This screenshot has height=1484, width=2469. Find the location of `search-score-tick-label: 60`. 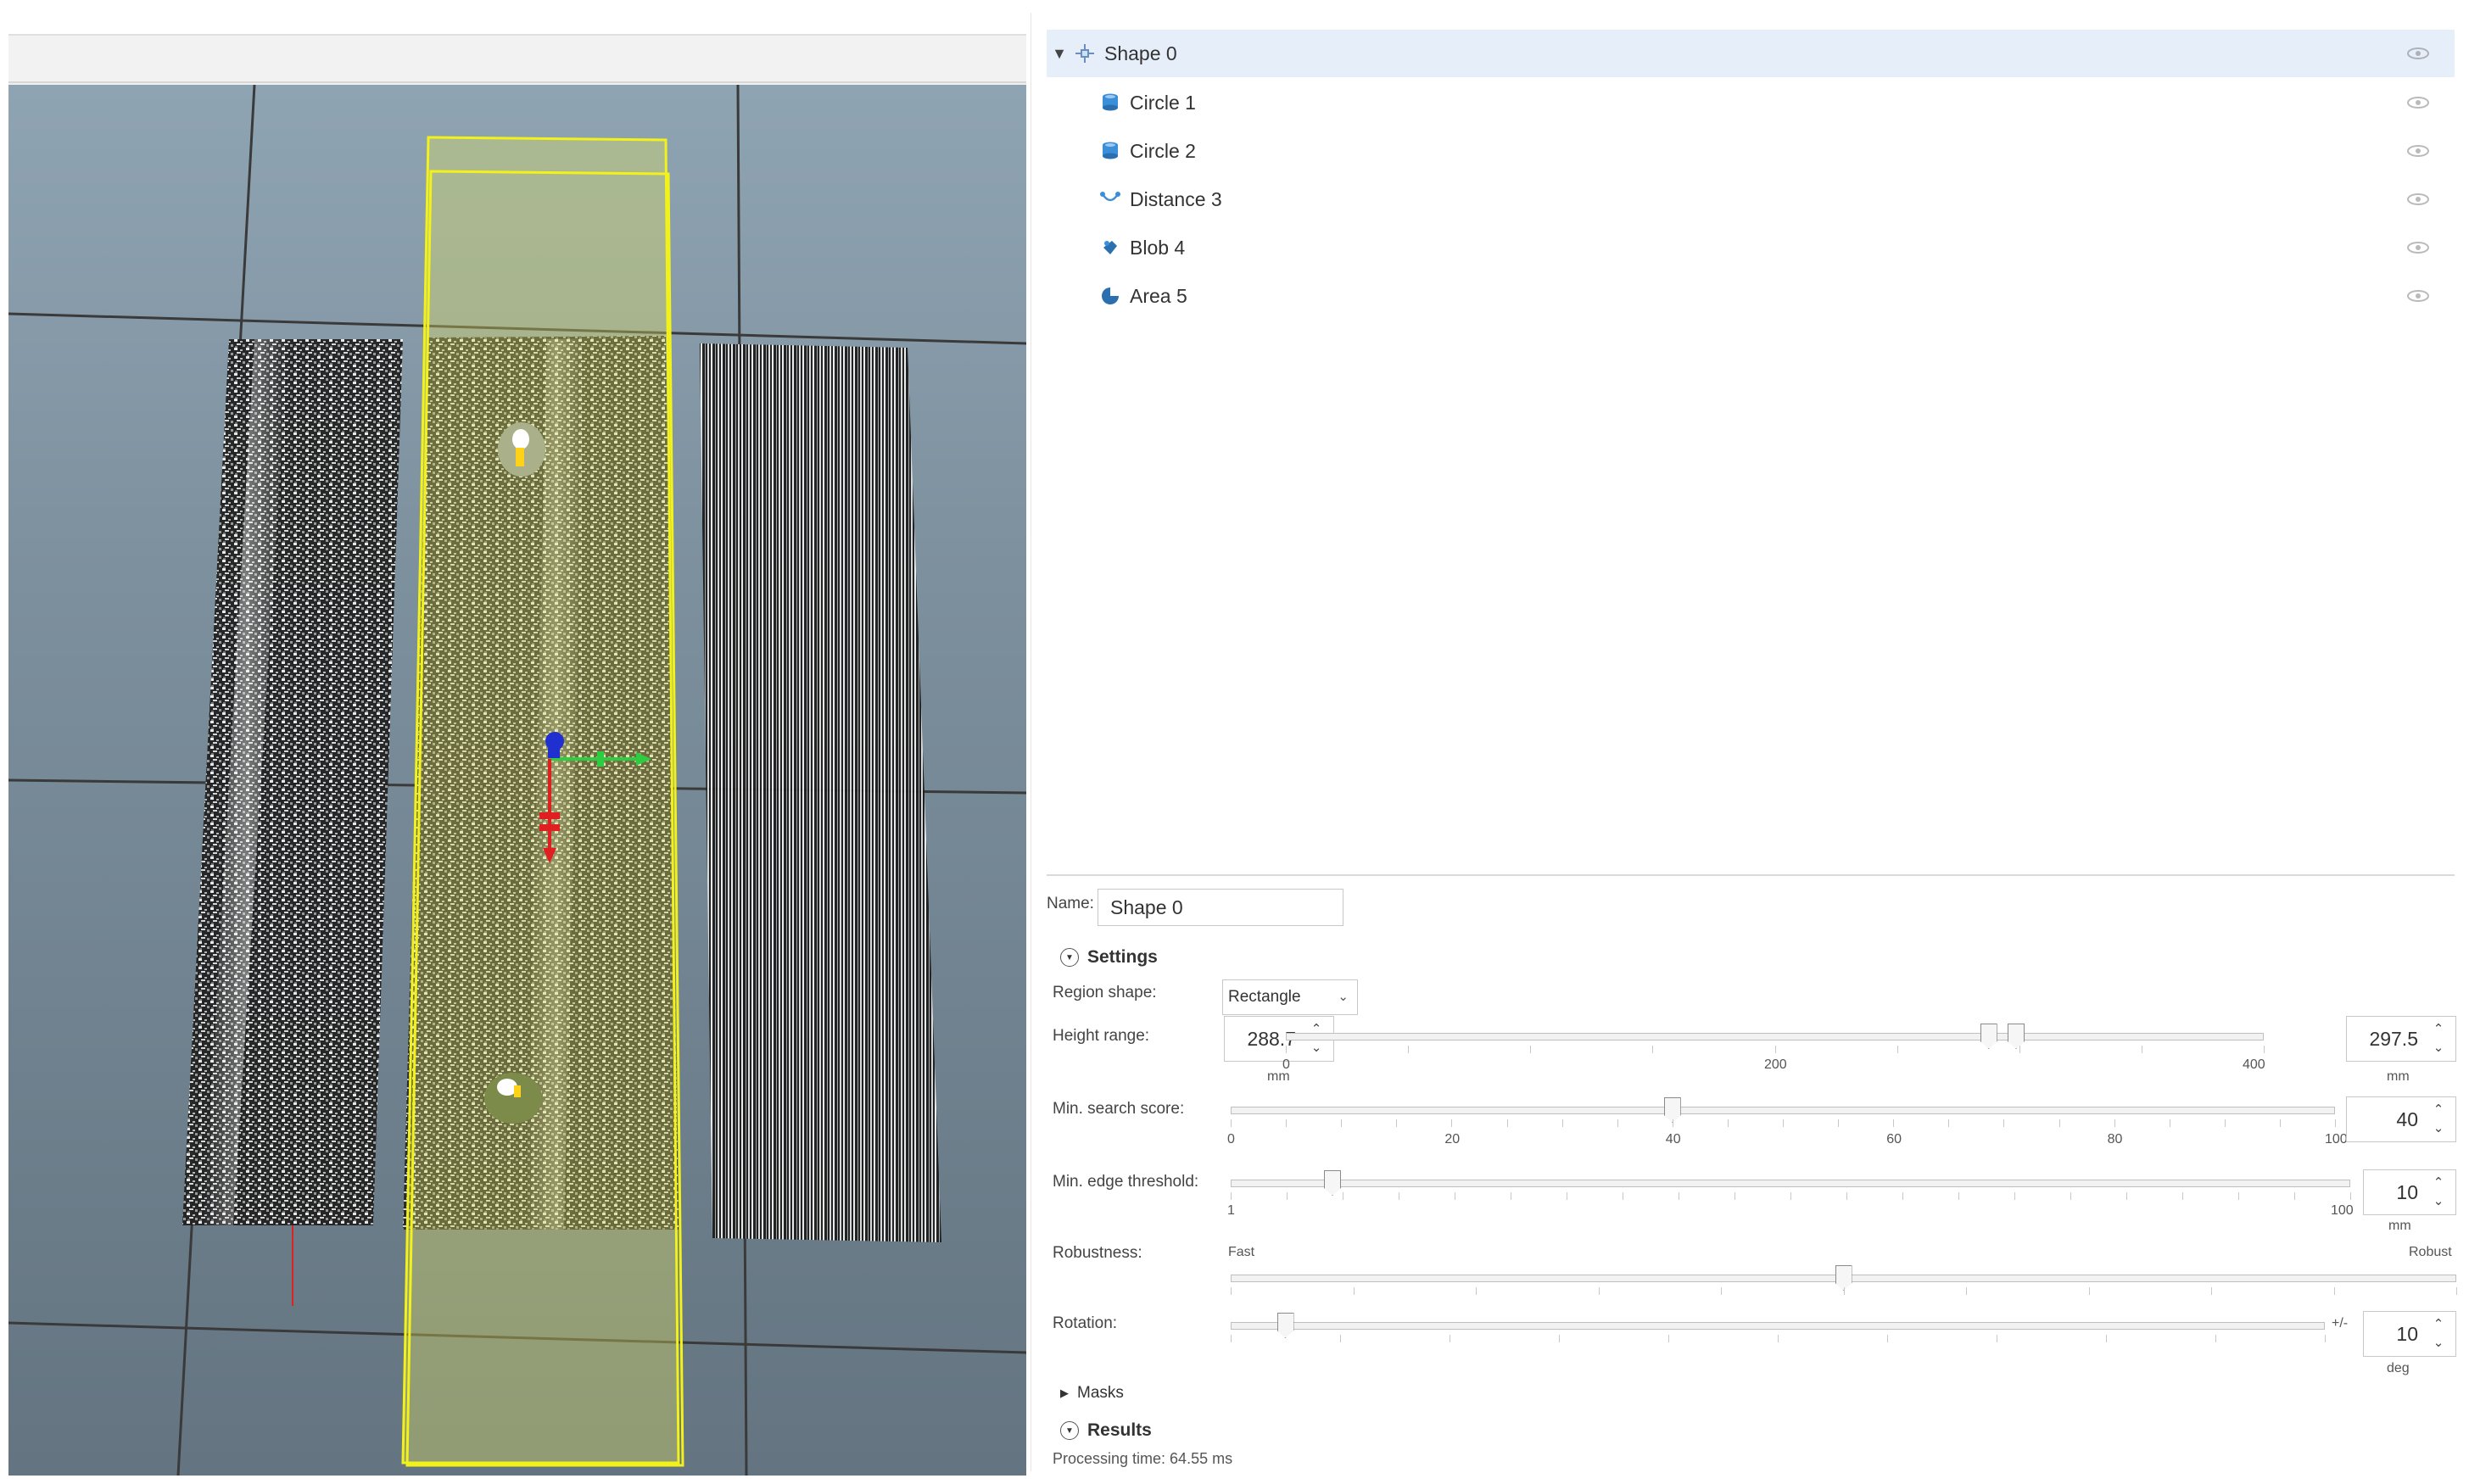

search-score-tick-label: 60 is located at coordinates (1894, 1139).